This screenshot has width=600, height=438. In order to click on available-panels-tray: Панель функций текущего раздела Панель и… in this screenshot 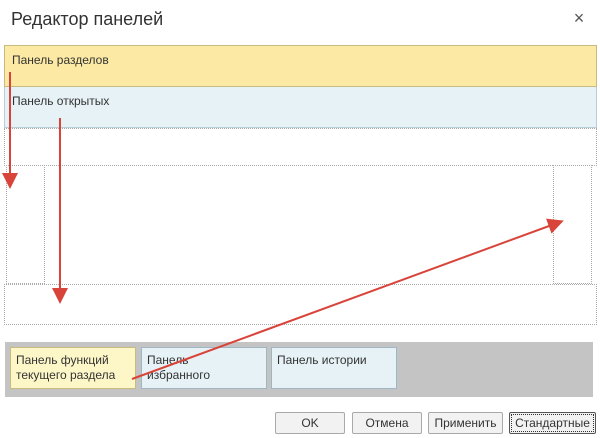, I will do `click(299, 369)`.